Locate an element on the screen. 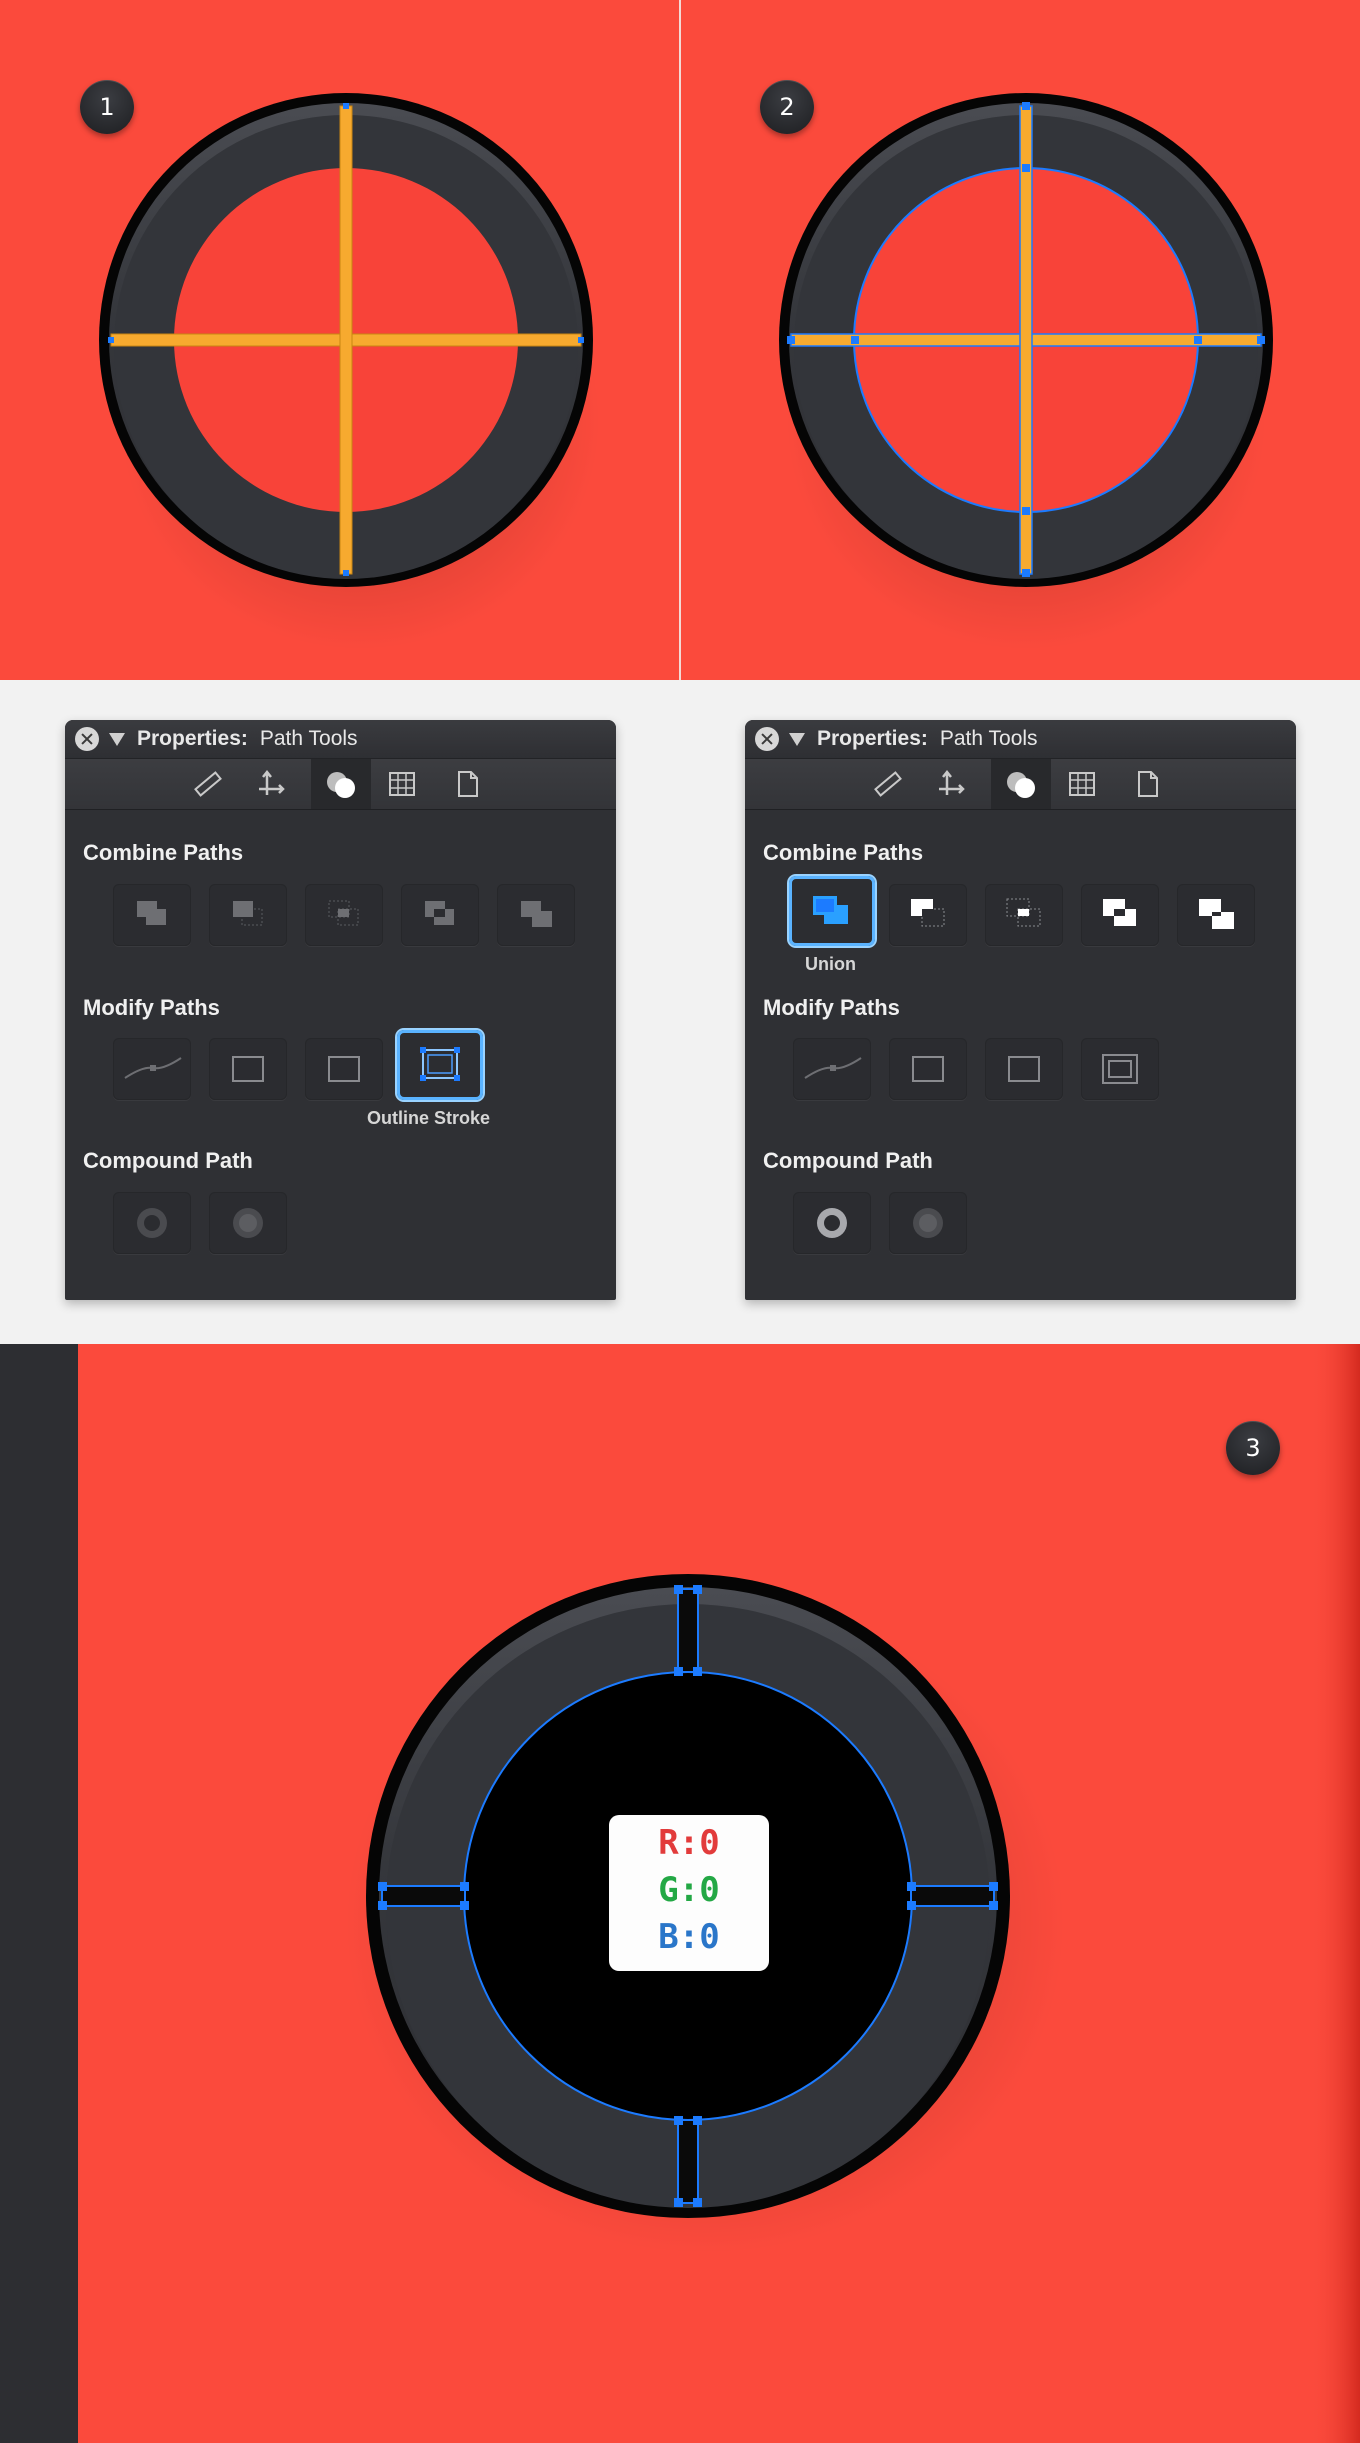 The image size is (1360, 2443). edge-shade is located at coordinates (1335, 1893).